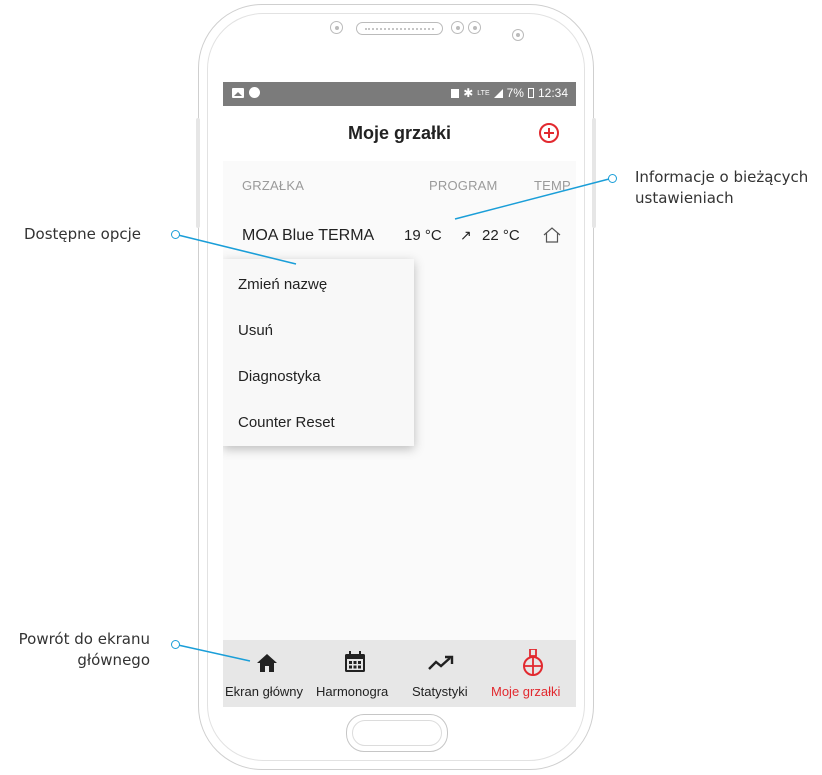 The image size is (822, 775). What do you see at coordinates (83, 234) in the screenshot?
I see `callout-options: Dostępne opcje` at bounding box center [83, 234].